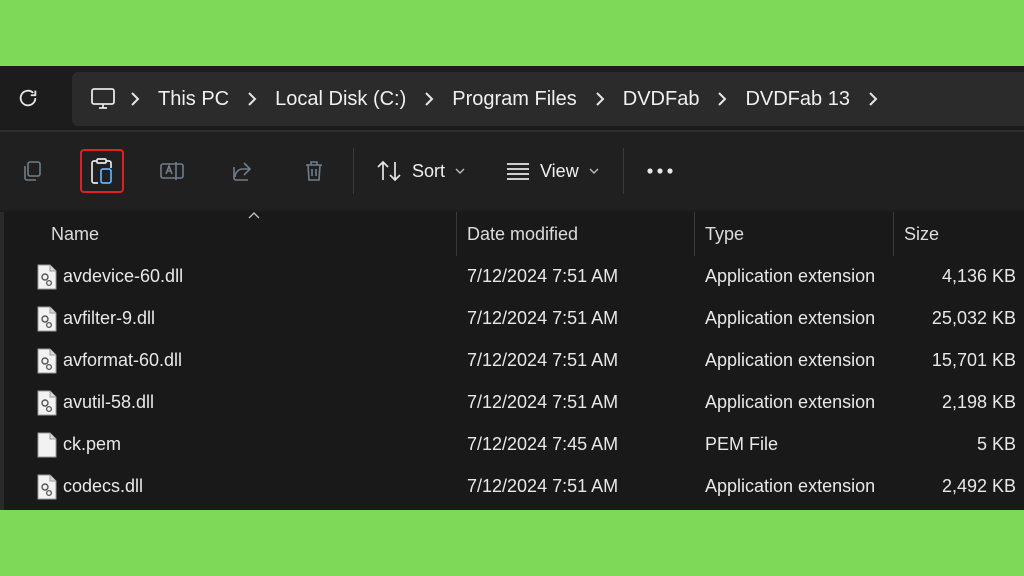  Describe the element at coordinates (103, 486) in the screenshot. I see `file-name: codecs.dll` at that location.